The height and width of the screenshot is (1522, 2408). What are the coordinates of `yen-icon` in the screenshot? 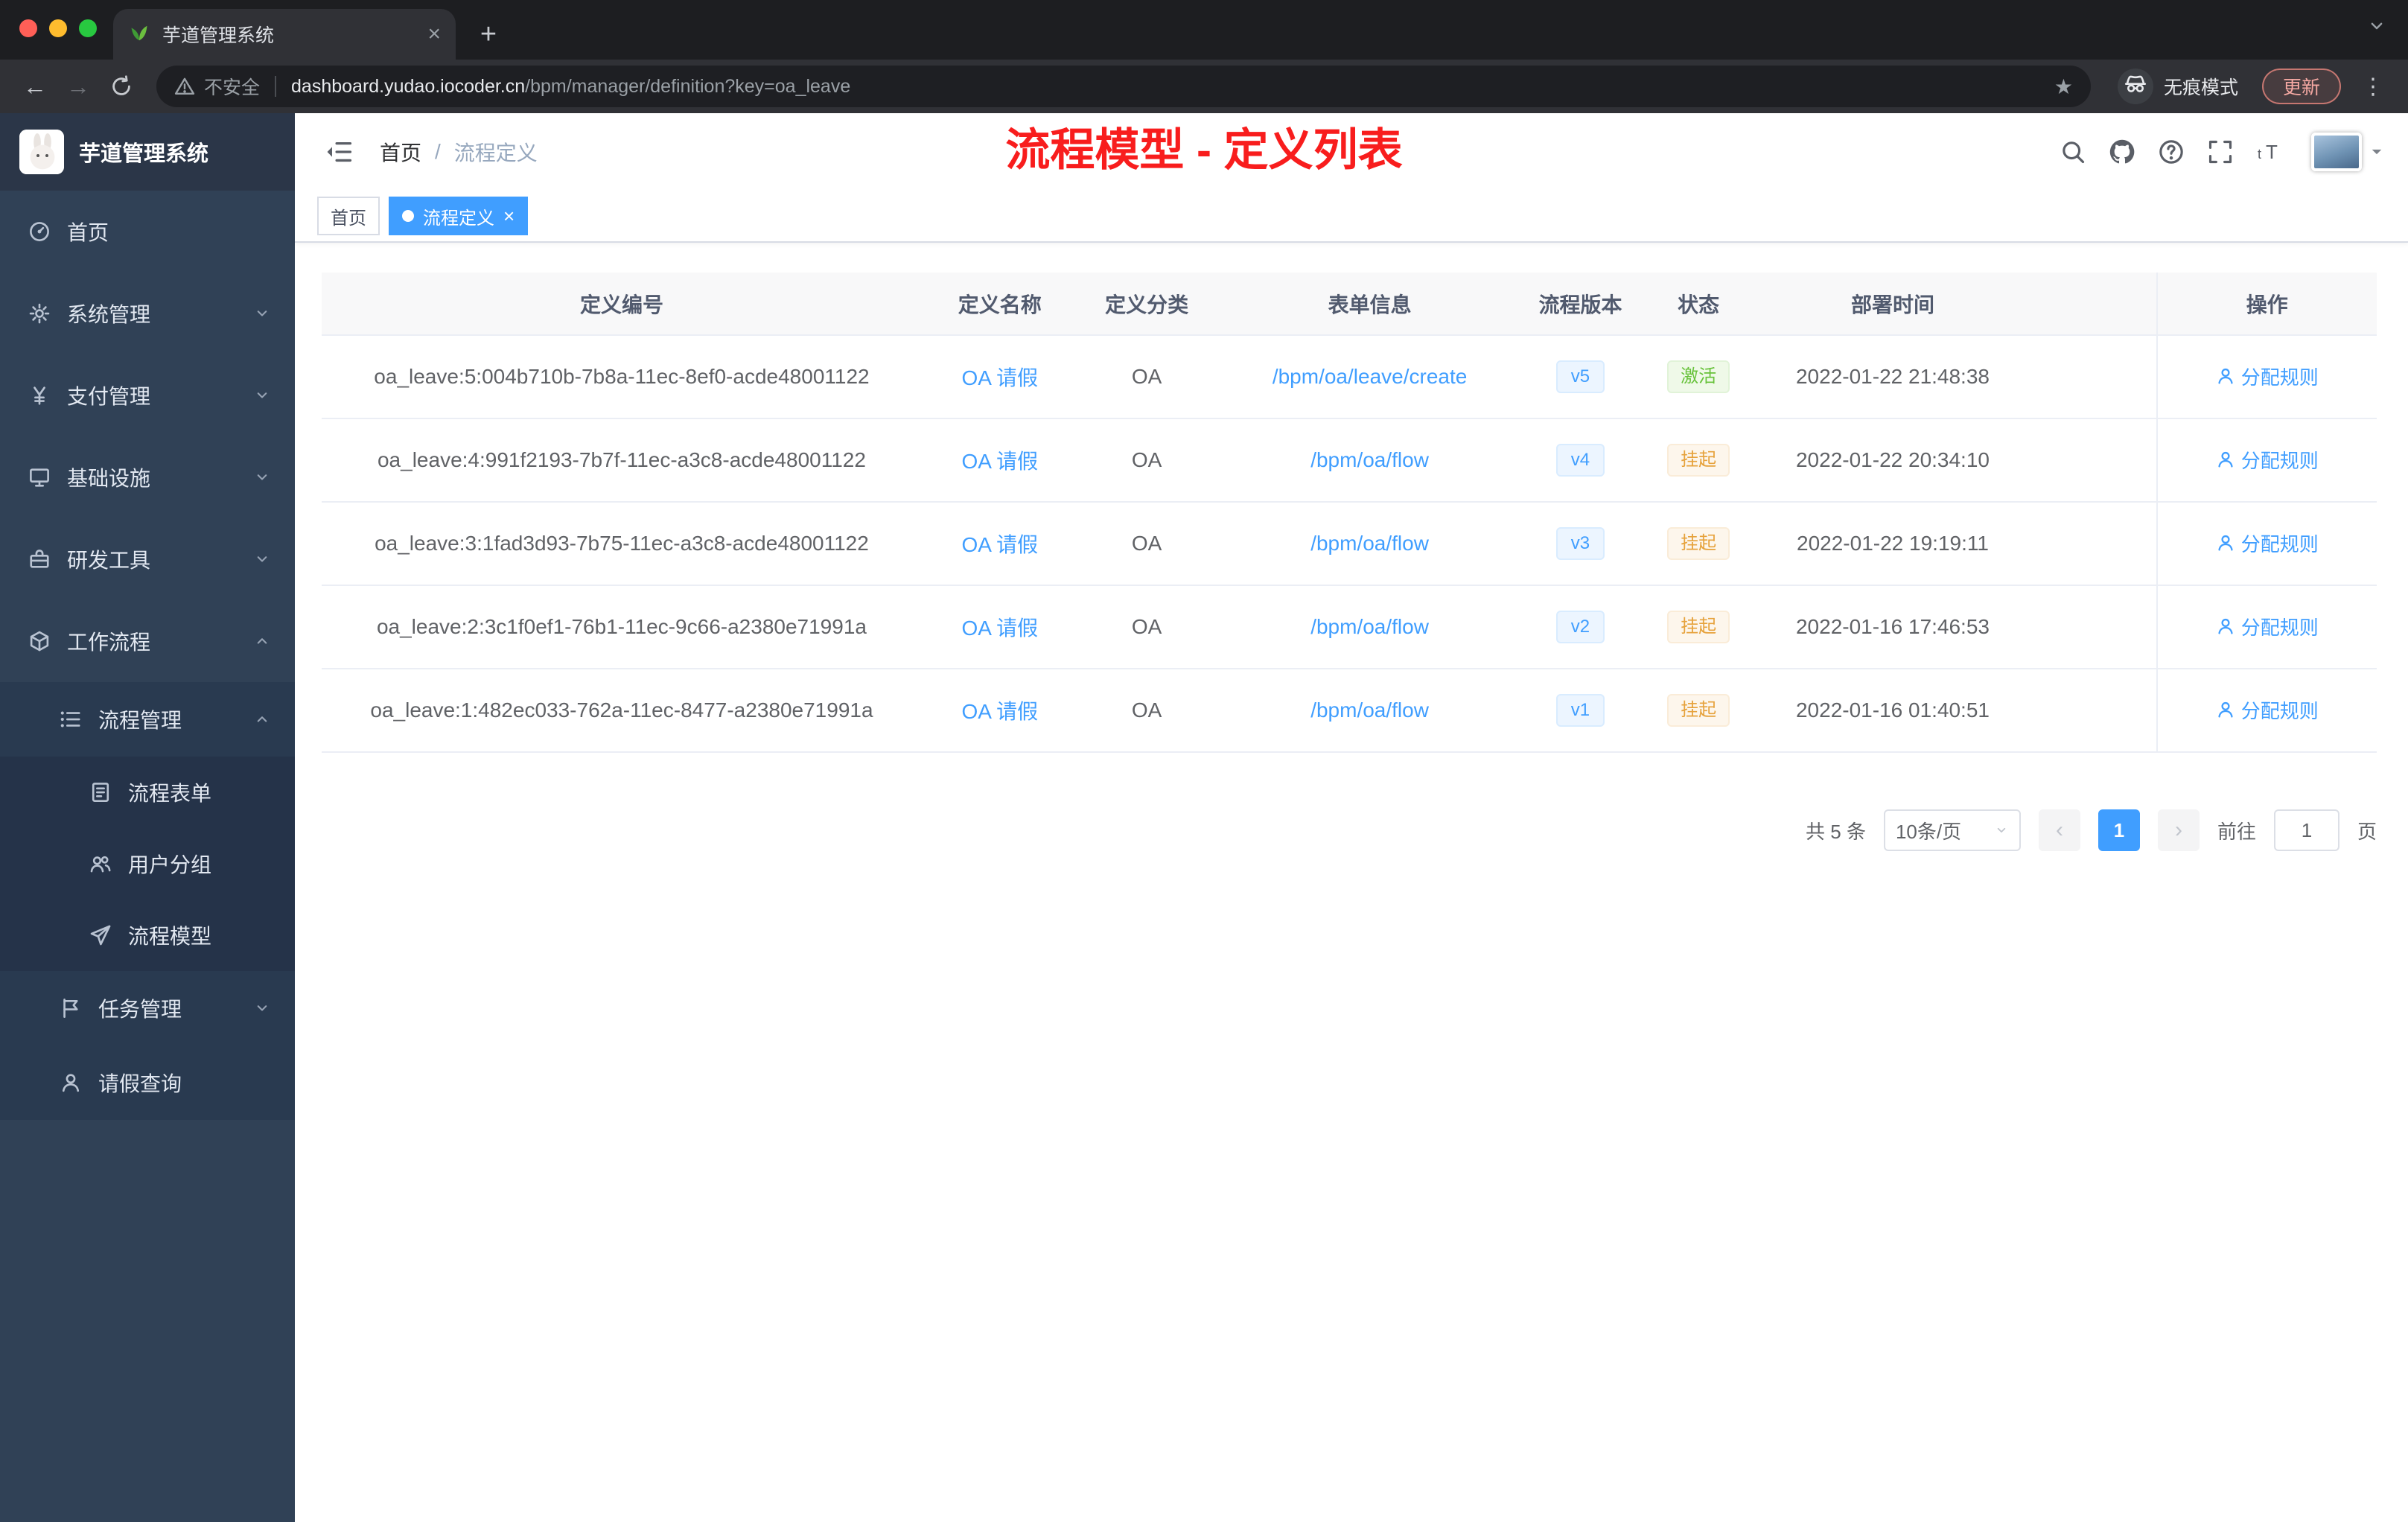 It's located at (39, 395).